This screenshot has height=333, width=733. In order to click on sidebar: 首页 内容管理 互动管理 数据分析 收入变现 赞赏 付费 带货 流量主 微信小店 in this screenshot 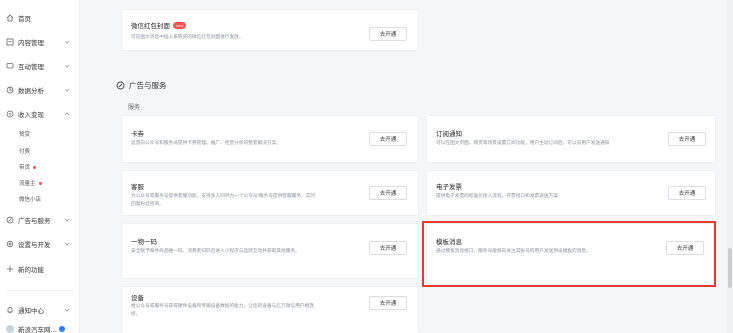, I will do `click(40, 166)`.